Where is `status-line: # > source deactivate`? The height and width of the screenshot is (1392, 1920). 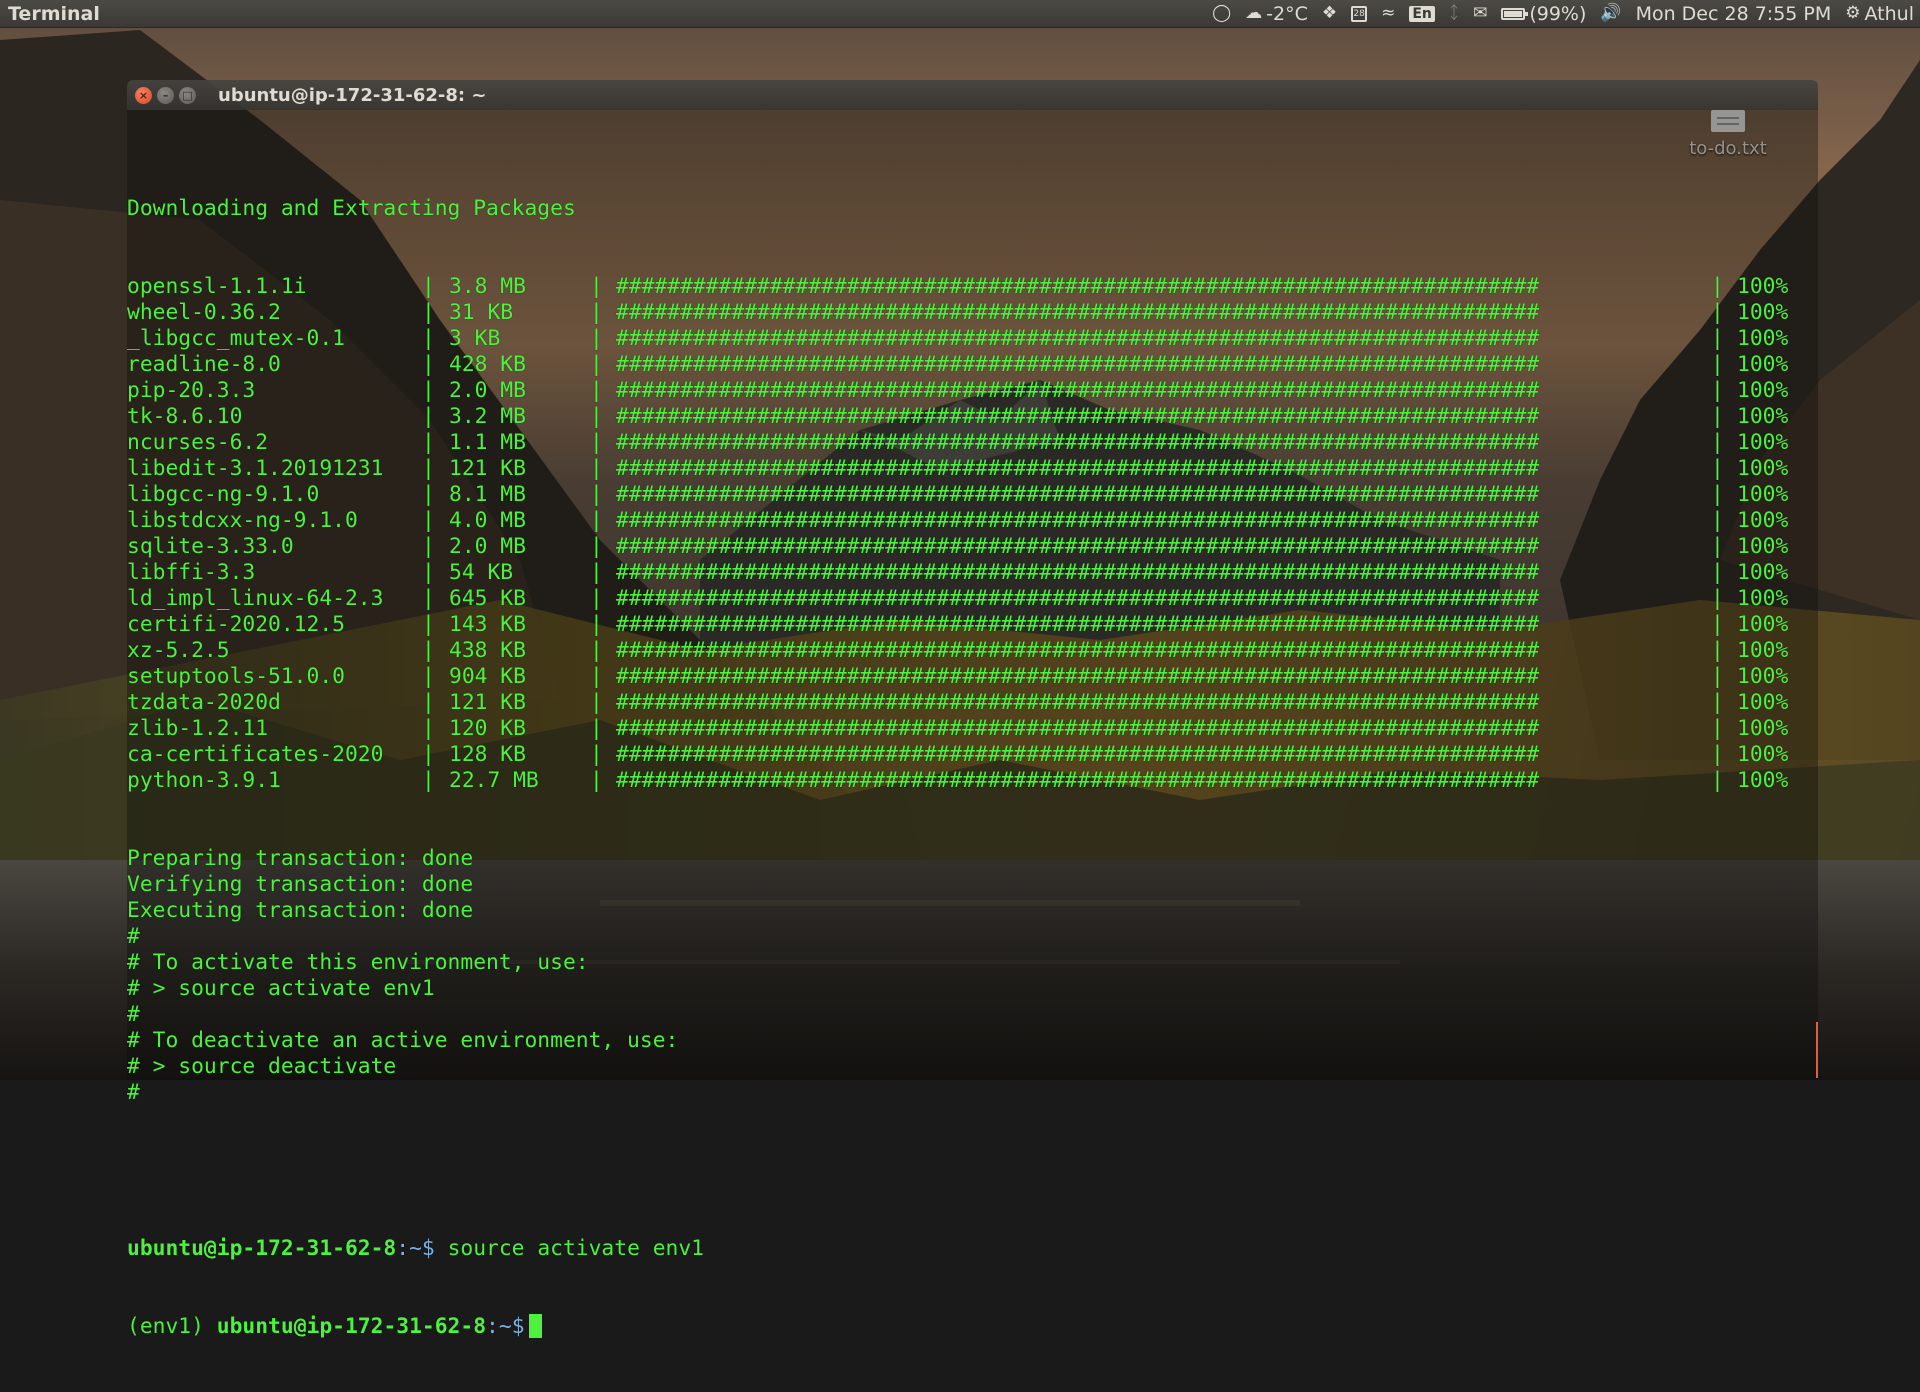
status-line: # > source deactivate is located at coordinates (262, 1066).